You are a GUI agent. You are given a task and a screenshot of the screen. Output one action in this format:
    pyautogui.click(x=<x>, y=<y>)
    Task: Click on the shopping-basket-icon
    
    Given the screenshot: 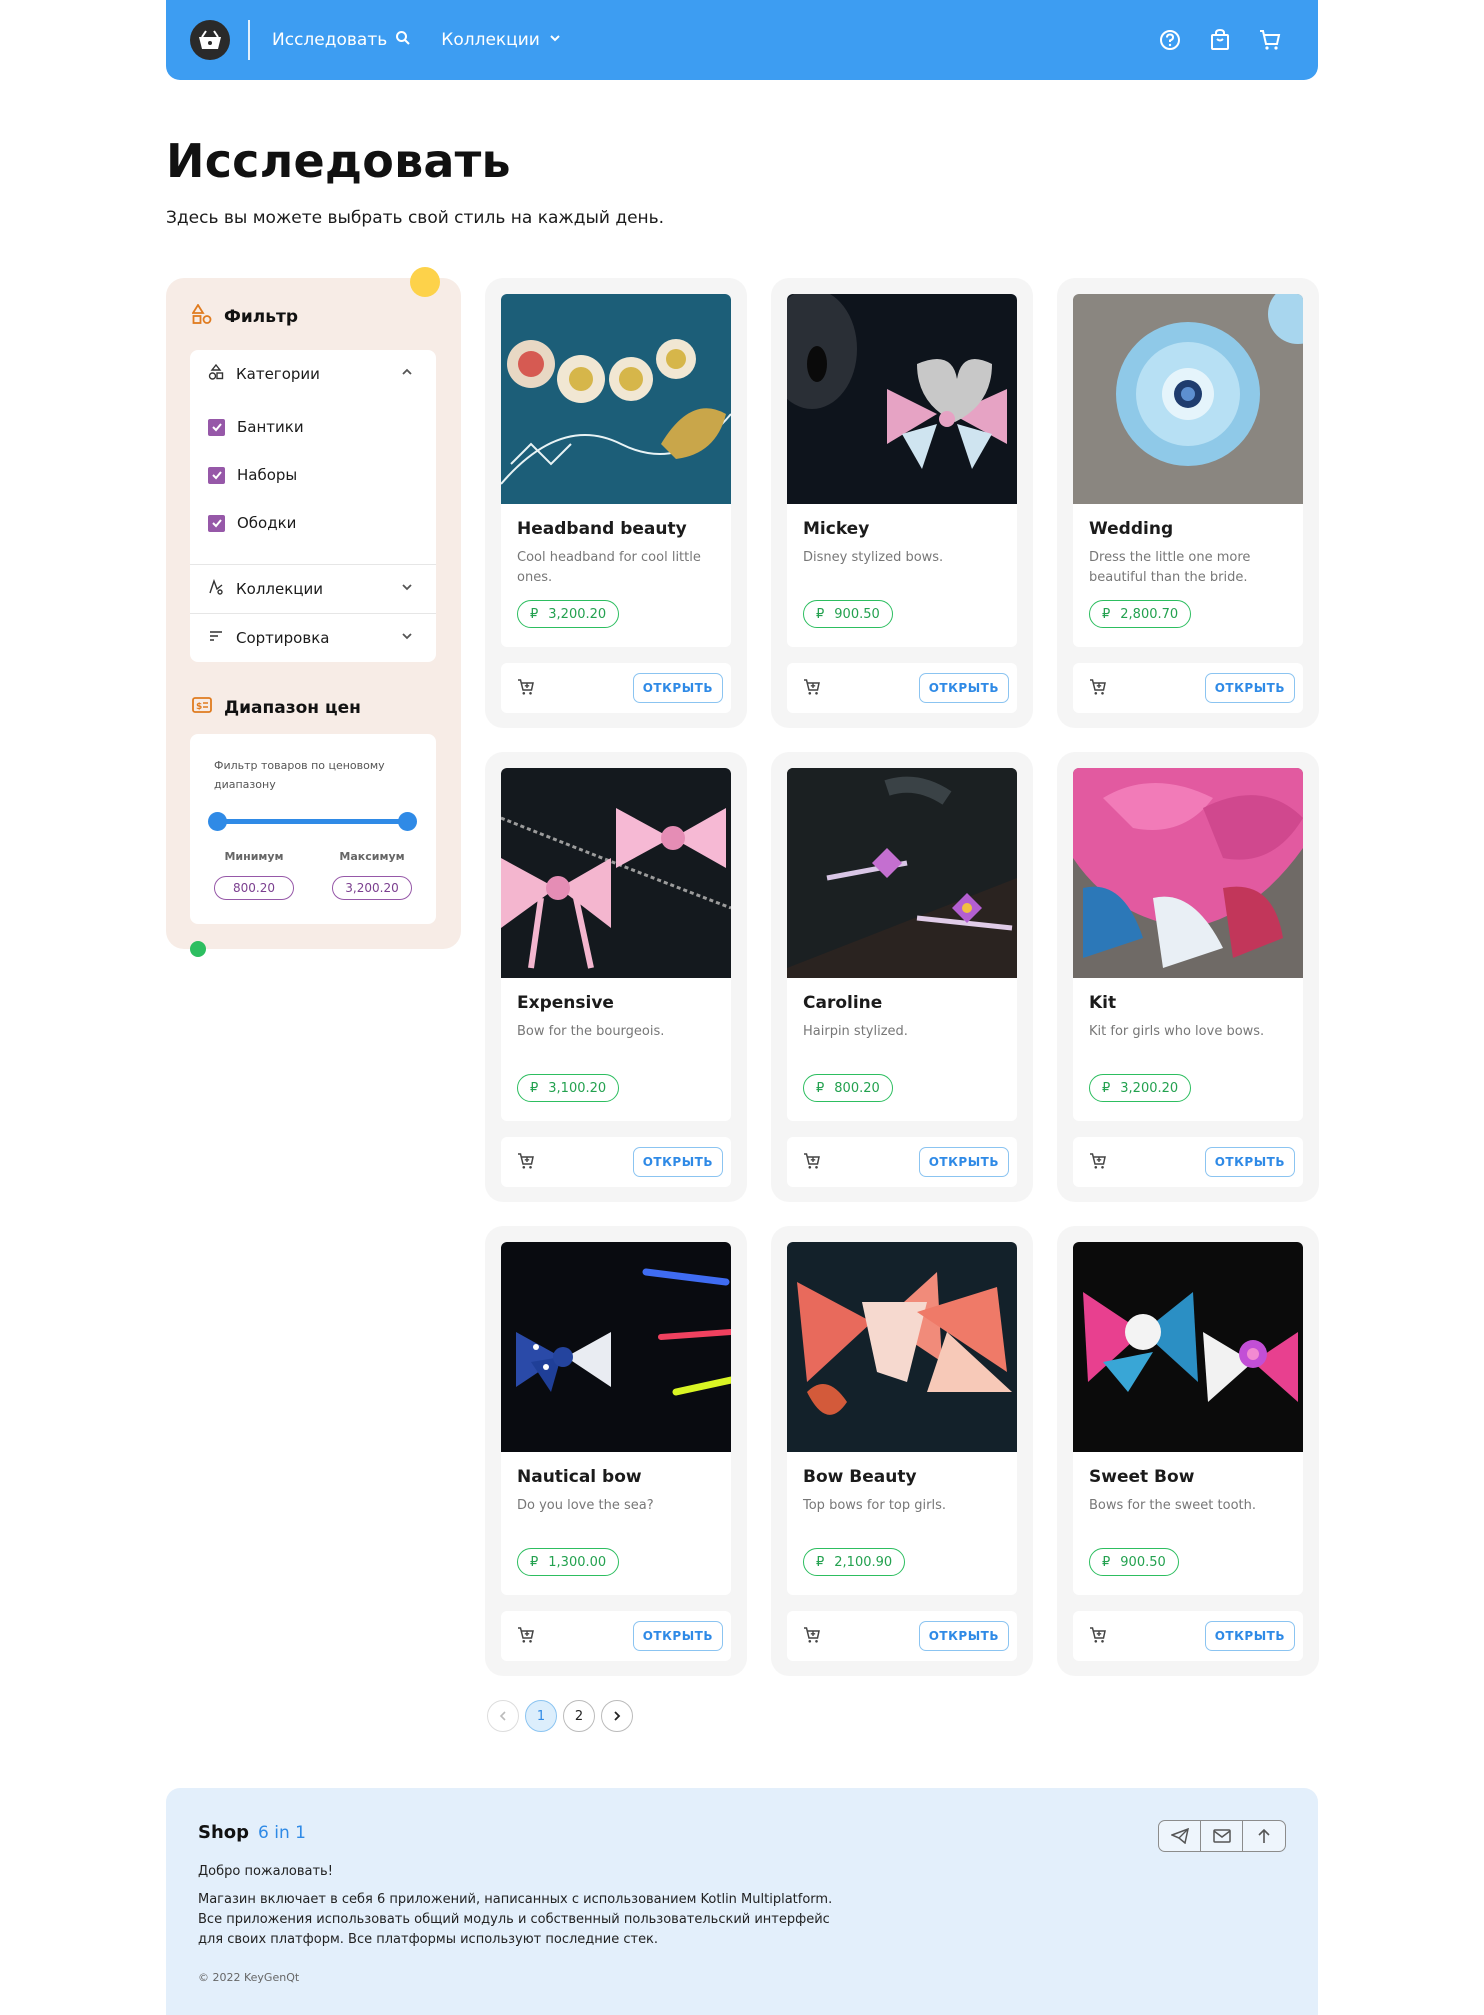 What is the action you would take?
    pyautogui.click(x=210, y=40)
    